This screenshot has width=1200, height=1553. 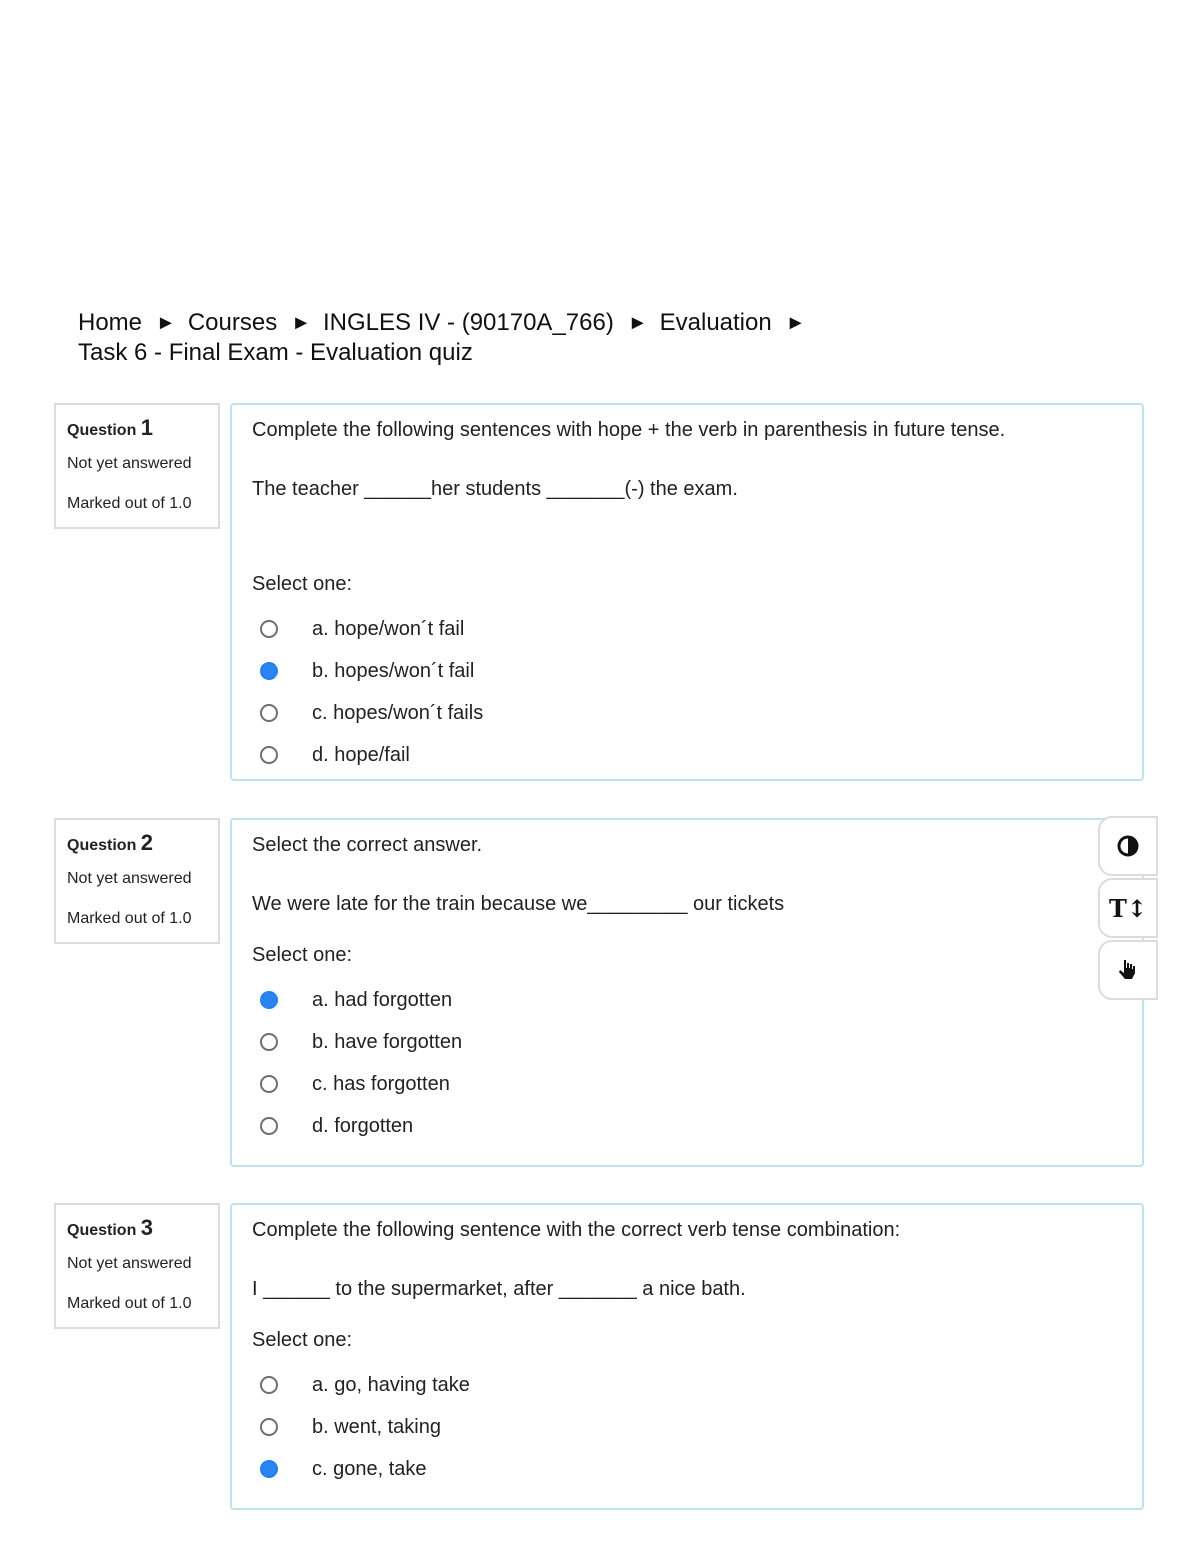 What do you see at coordinates (369, 1469) in the screenshot?
I see `answer-label: c. gone, take` at bounding box center [369, 1469].